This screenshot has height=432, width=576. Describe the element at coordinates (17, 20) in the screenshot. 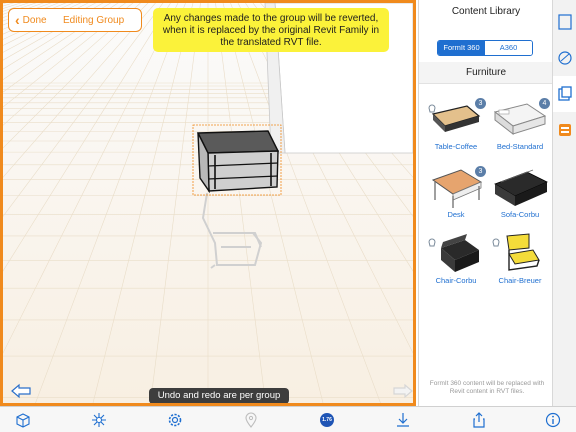

I see `chevron-left-icon: ‹` at that location.